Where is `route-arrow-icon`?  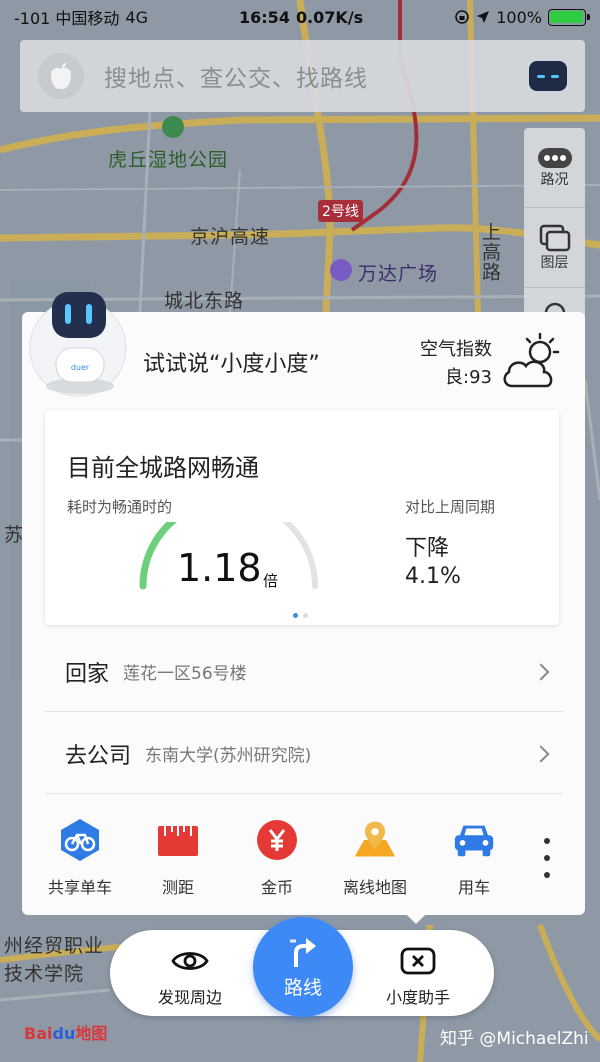 route-arrow-icon is located at coordinates (303, 952).